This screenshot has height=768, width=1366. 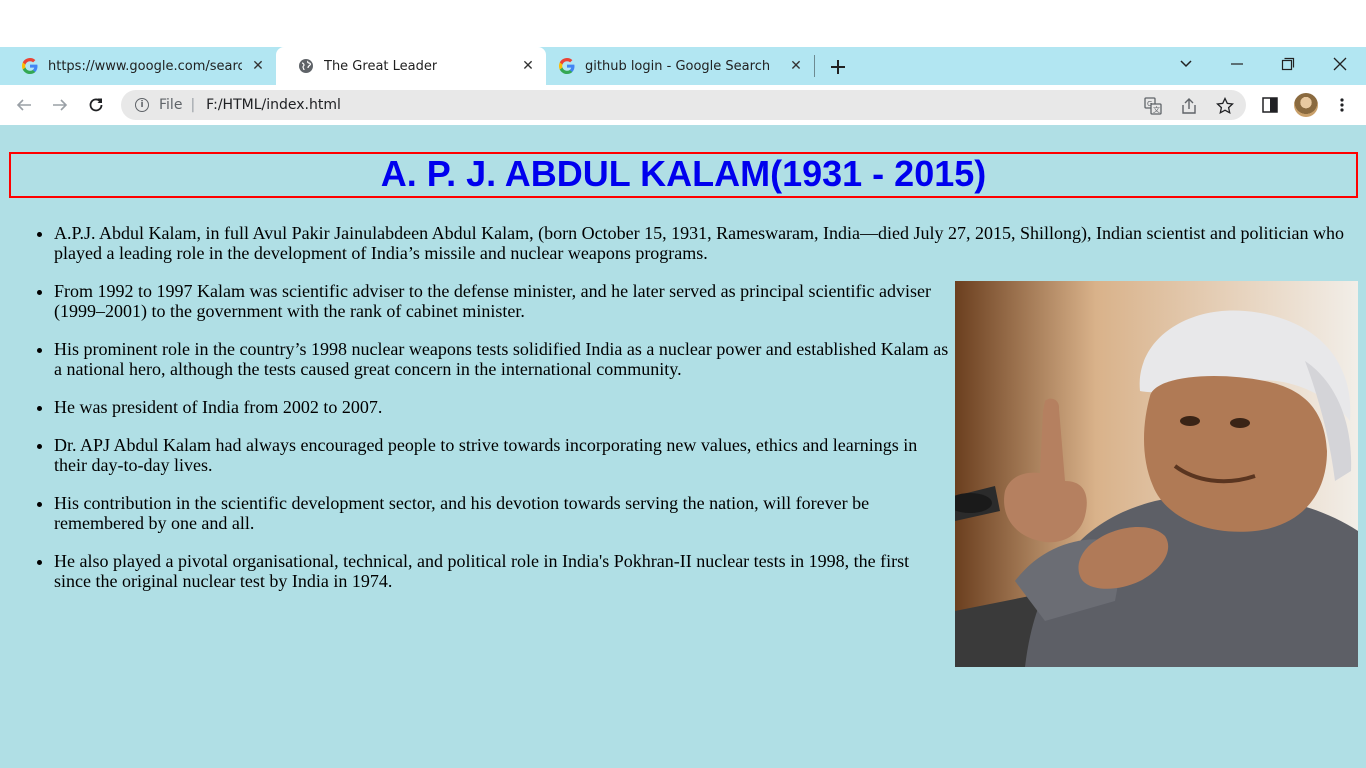 I want to click on reload-icon, so click(x=96, y=105).